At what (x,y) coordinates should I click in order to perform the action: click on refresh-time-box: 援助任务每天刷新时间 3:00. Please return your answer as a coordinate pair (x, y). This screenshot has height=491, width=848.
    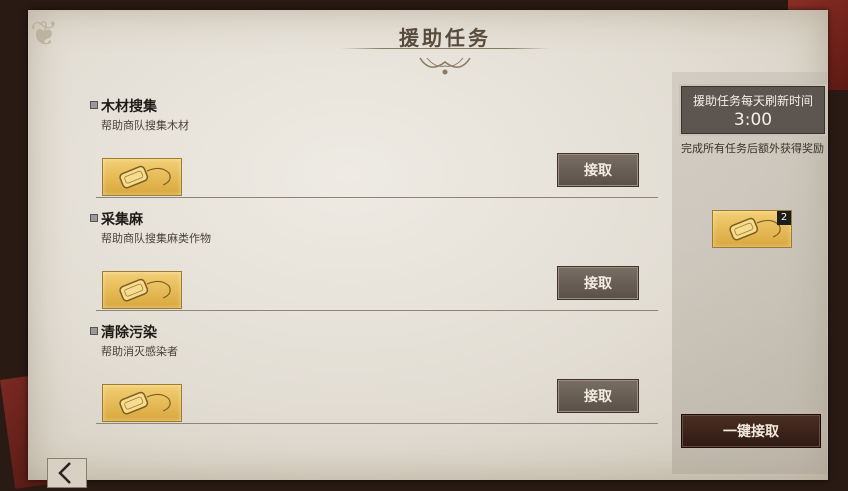
    Looking at the image, I should click on (753, 110).